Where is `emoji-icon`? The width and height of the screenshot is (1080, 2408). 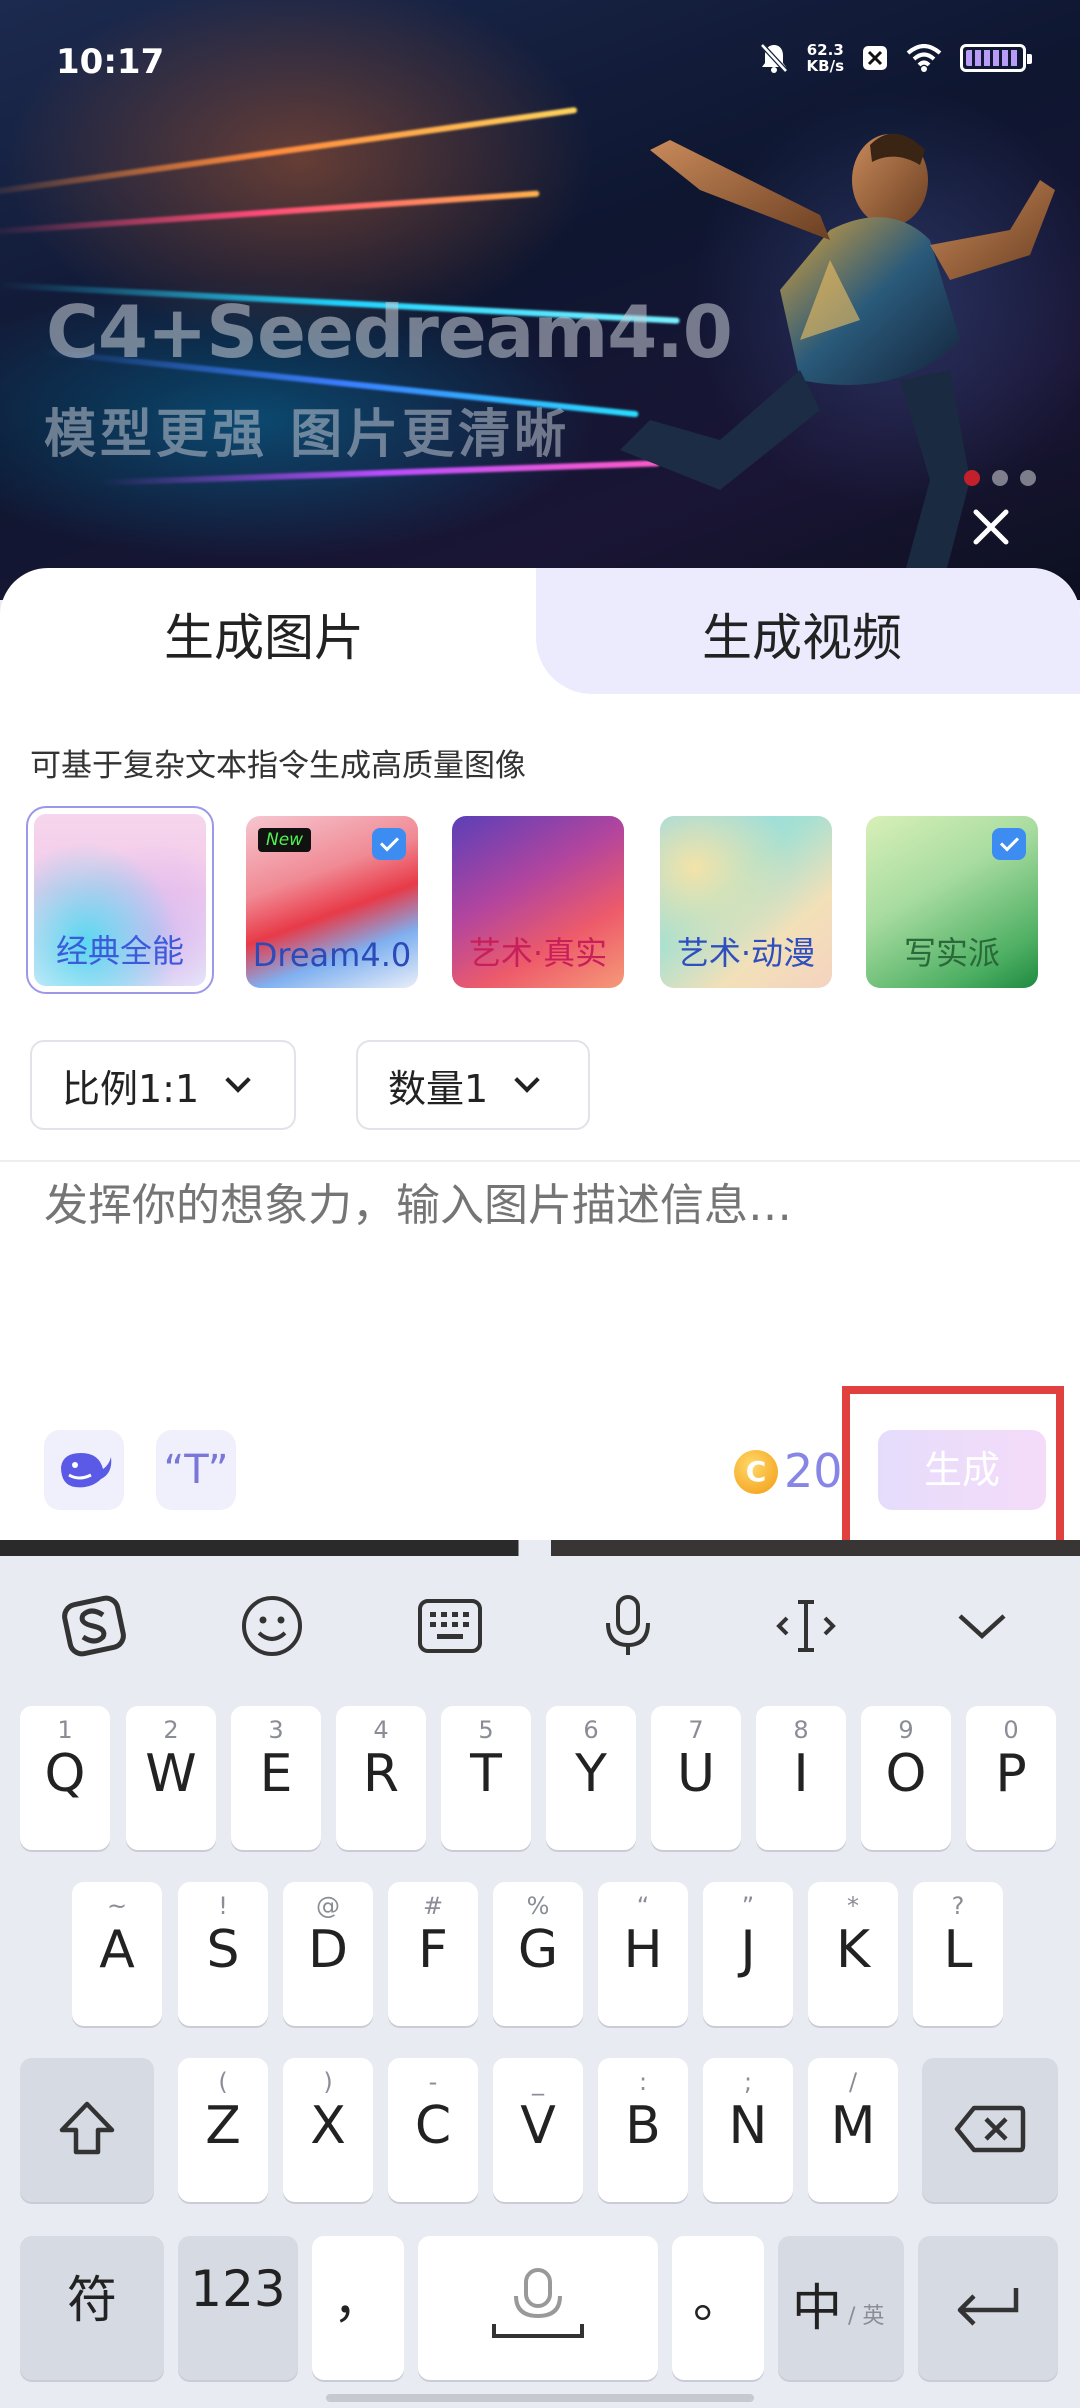
emoji-icon is located at coordinates (272, 1626).